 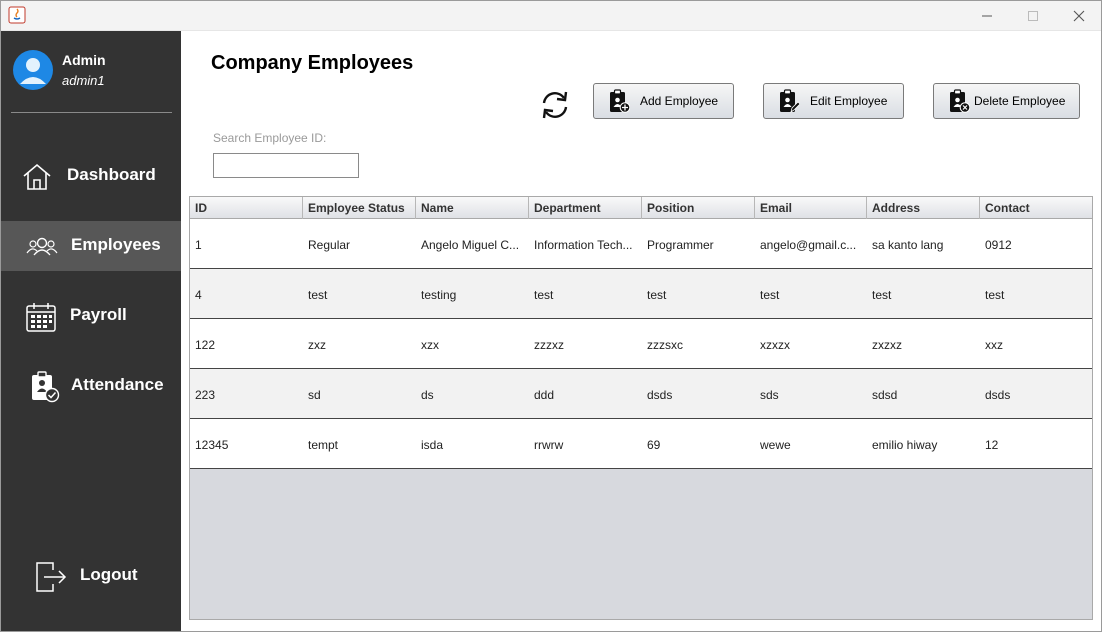 I want to click on table-cell: ds, so click(x=472, y=393).